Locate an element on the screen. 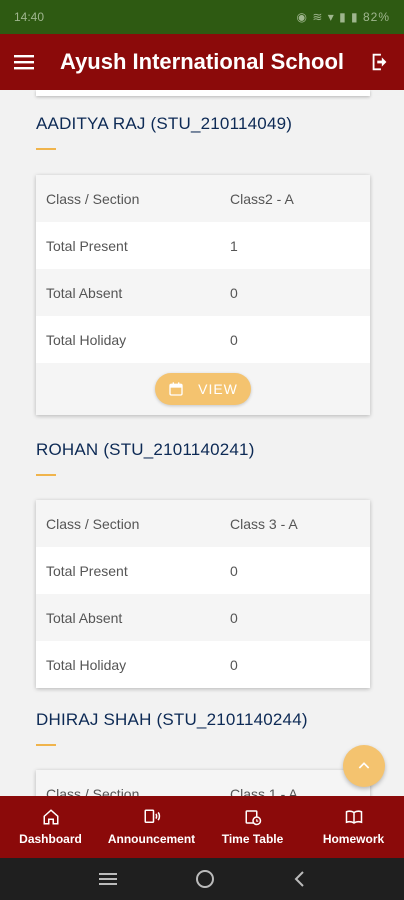  student-header: AADITYA RAJ (STU_210114049) is located at coordinates (203, 132).